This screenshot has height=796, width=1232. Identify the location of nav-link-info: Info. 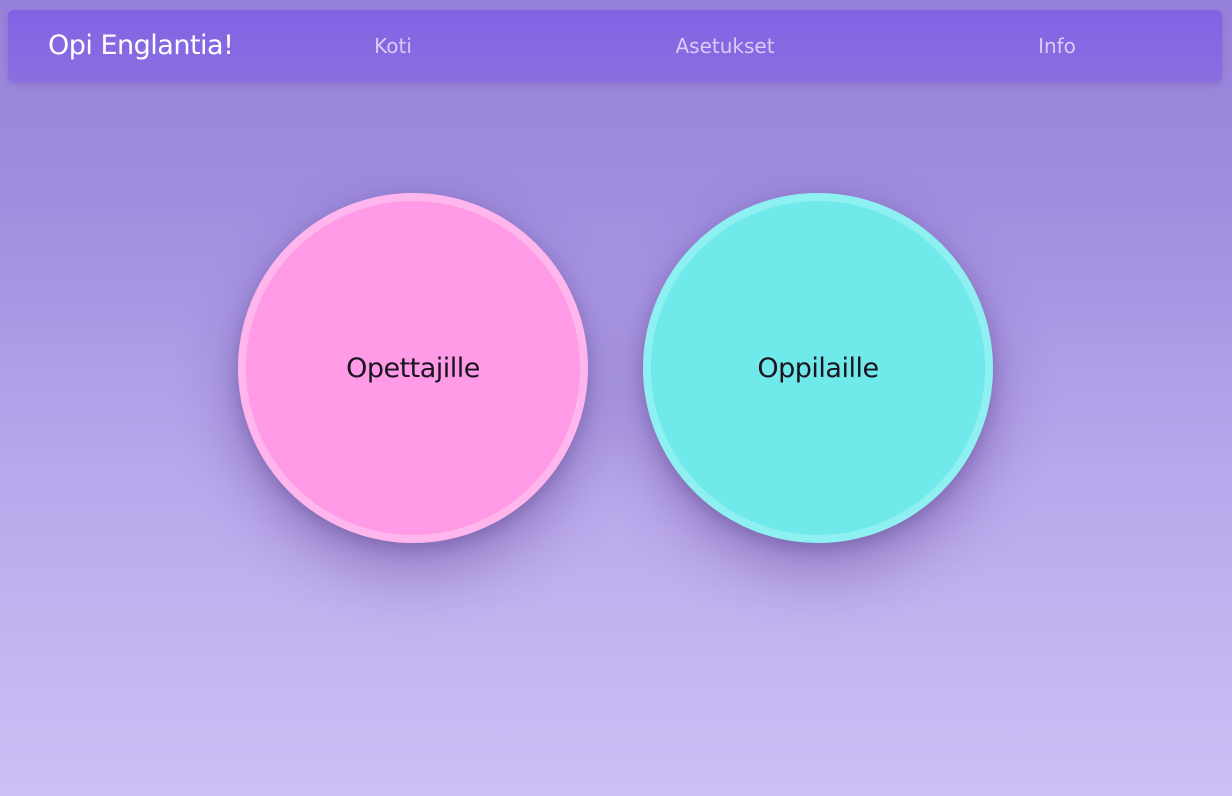
(1057, 46).